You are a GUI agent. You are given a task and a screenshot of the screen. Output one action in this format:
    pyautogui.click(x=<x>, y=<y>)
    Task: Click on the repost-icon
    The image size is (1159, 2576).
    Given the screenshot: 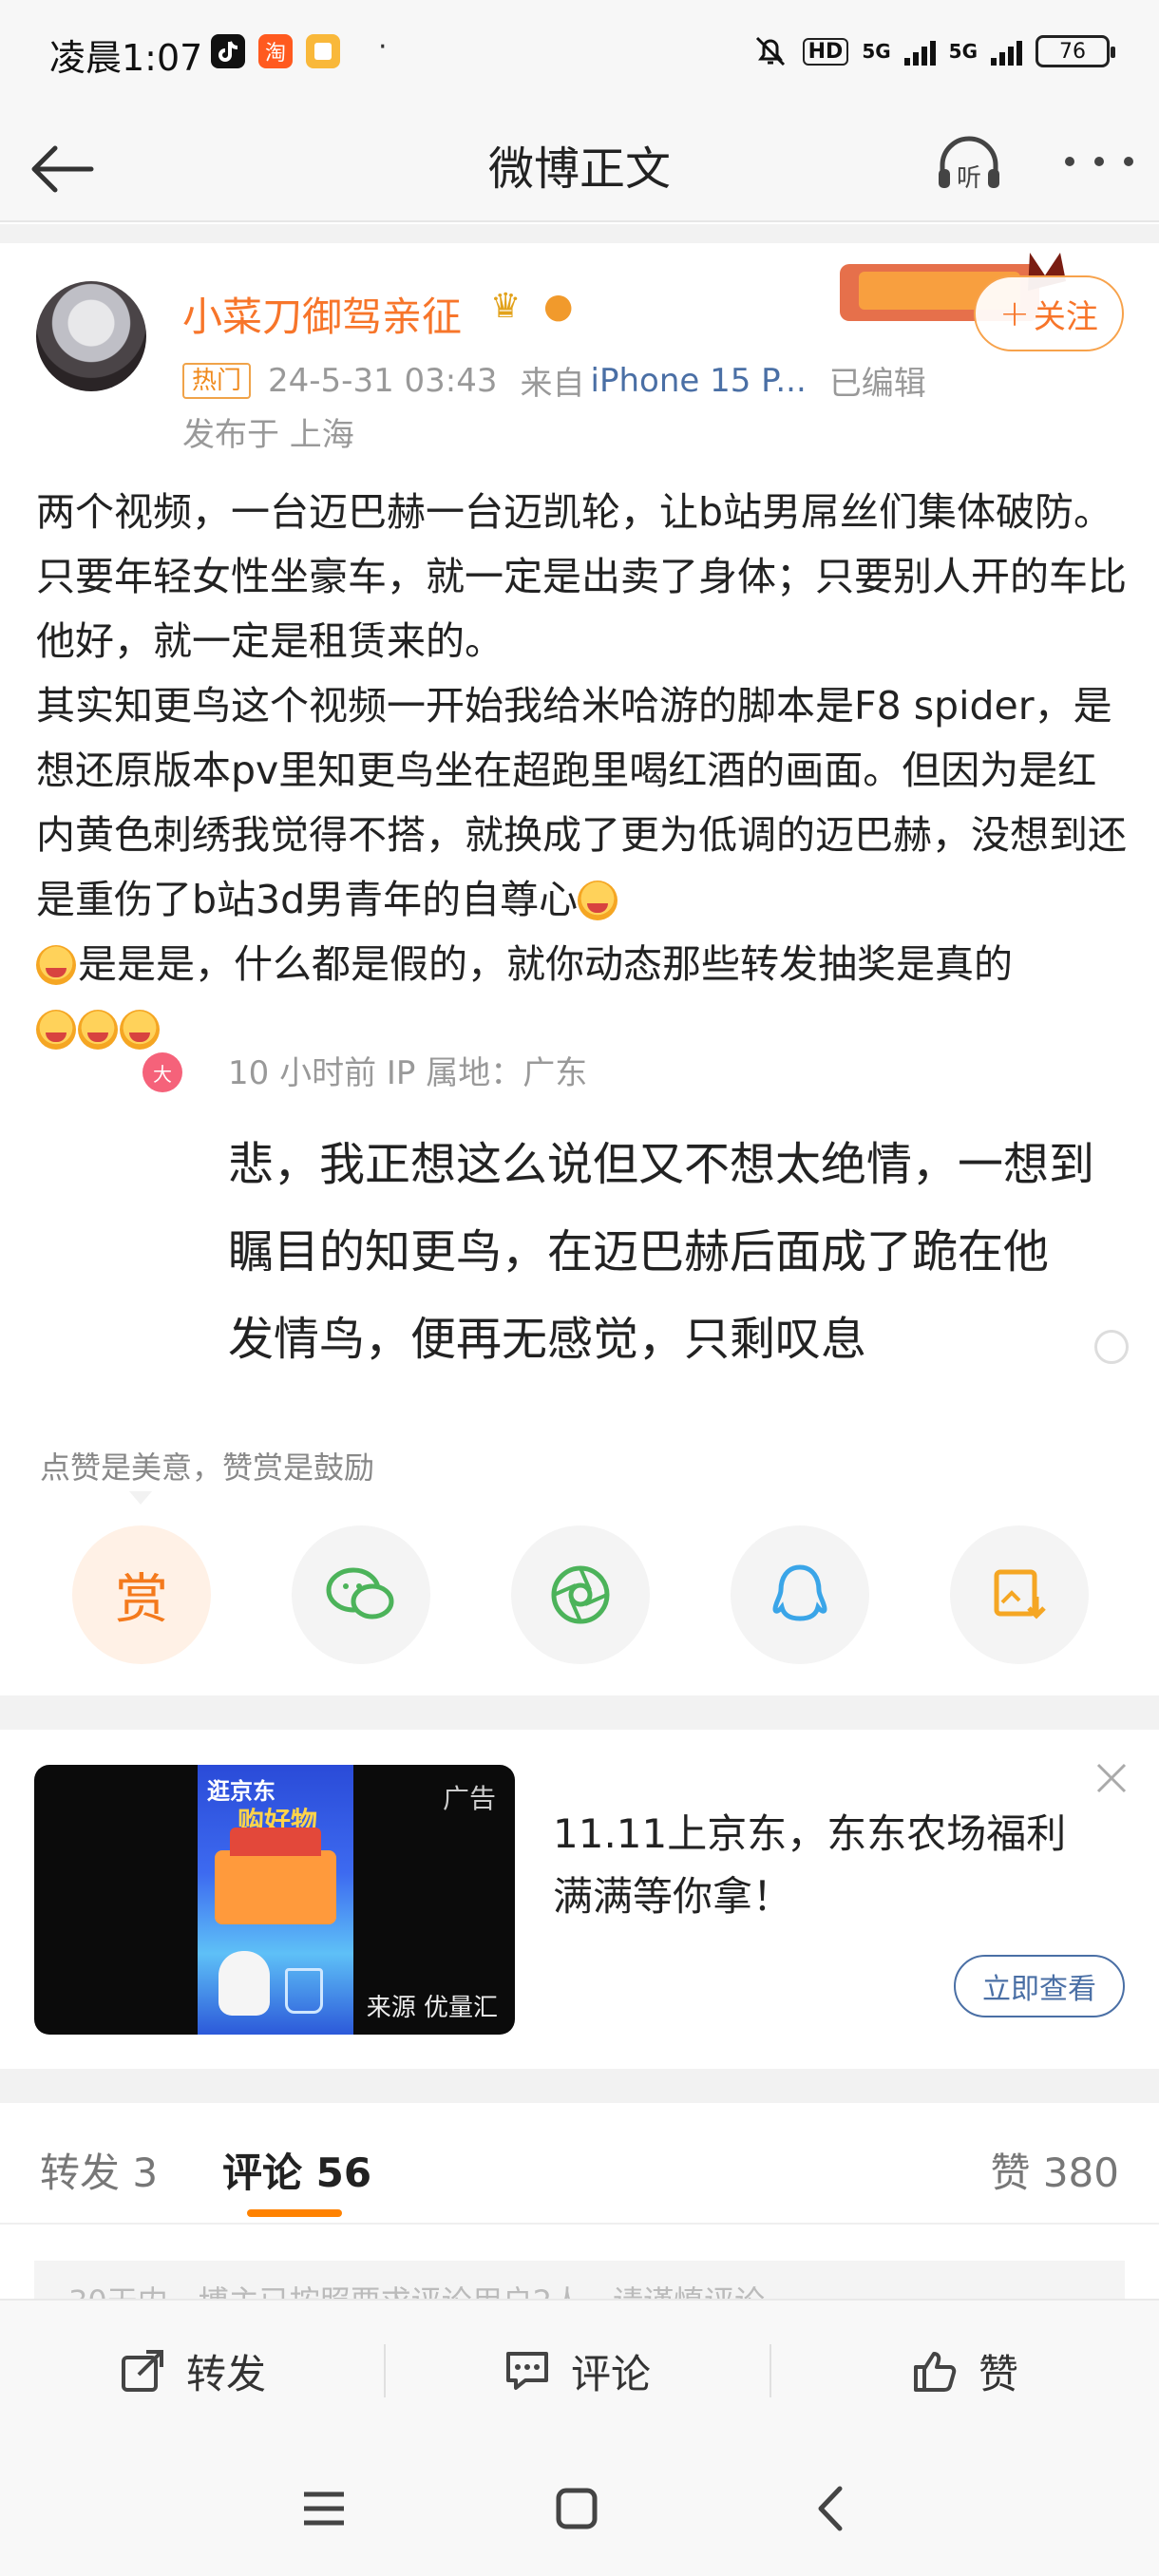 What is the action you would take?
    pyautogui.click(x=142, y=2371)
    